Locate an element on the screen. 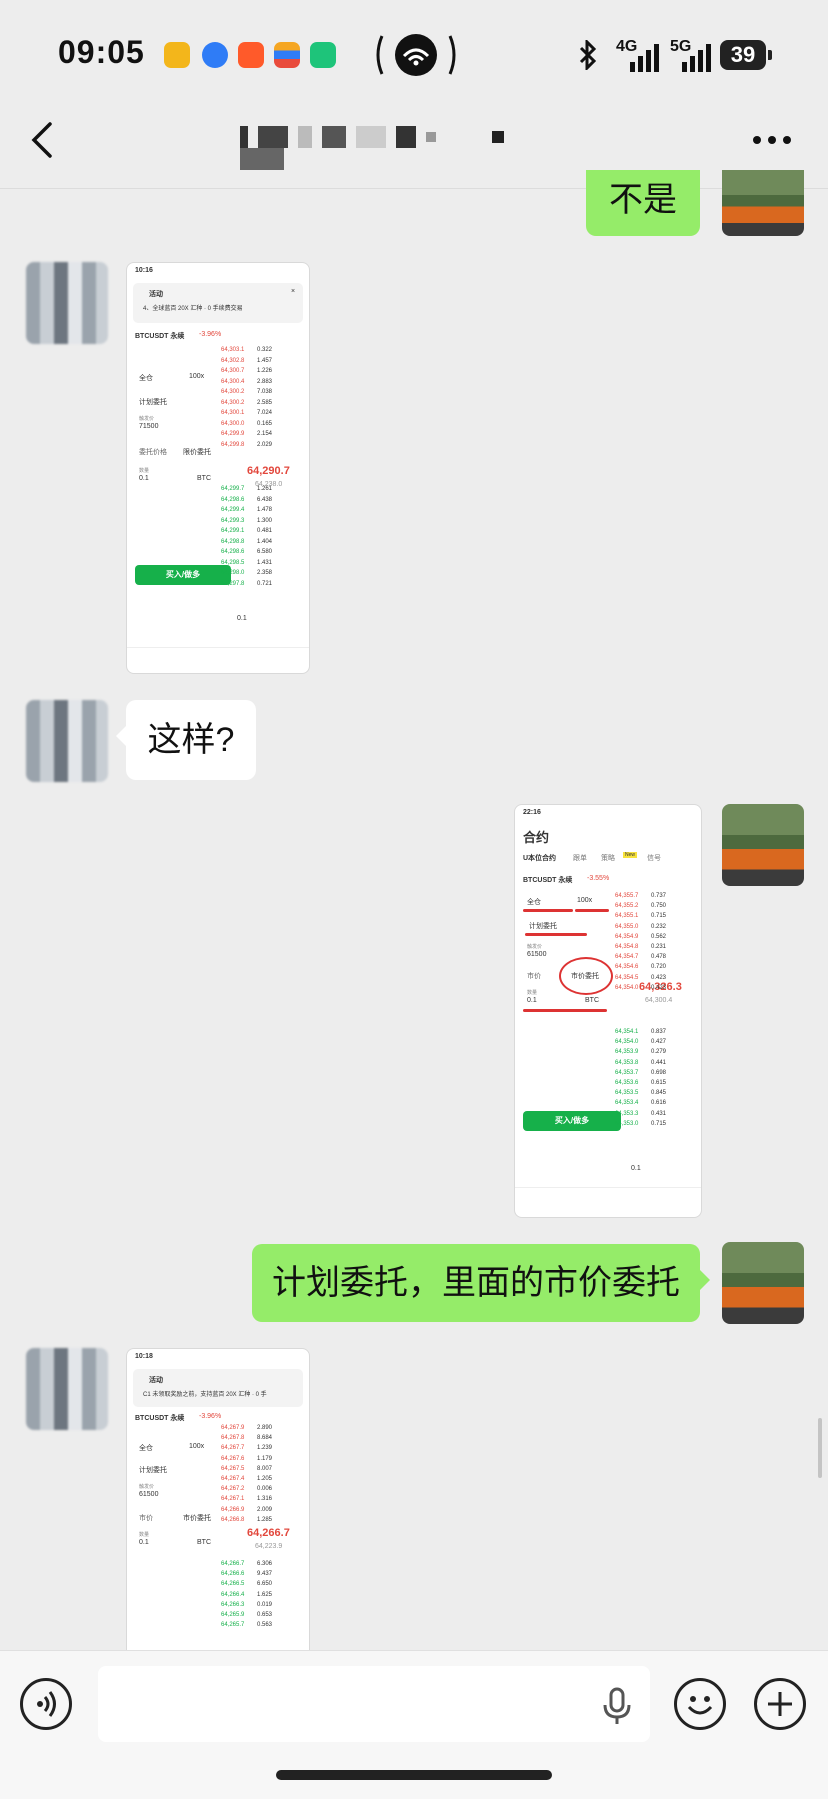 This screenshot has width=828, height=1799. bid-qty: 0.653 is located at coordinates (265, 1615).